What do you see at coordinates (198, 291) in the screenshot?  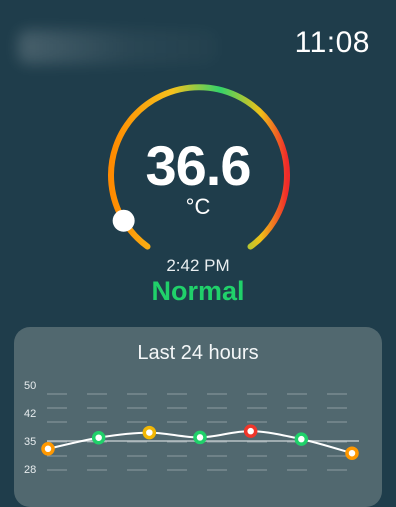 I see `status-label: Normal` at bounding box center [198, 291].